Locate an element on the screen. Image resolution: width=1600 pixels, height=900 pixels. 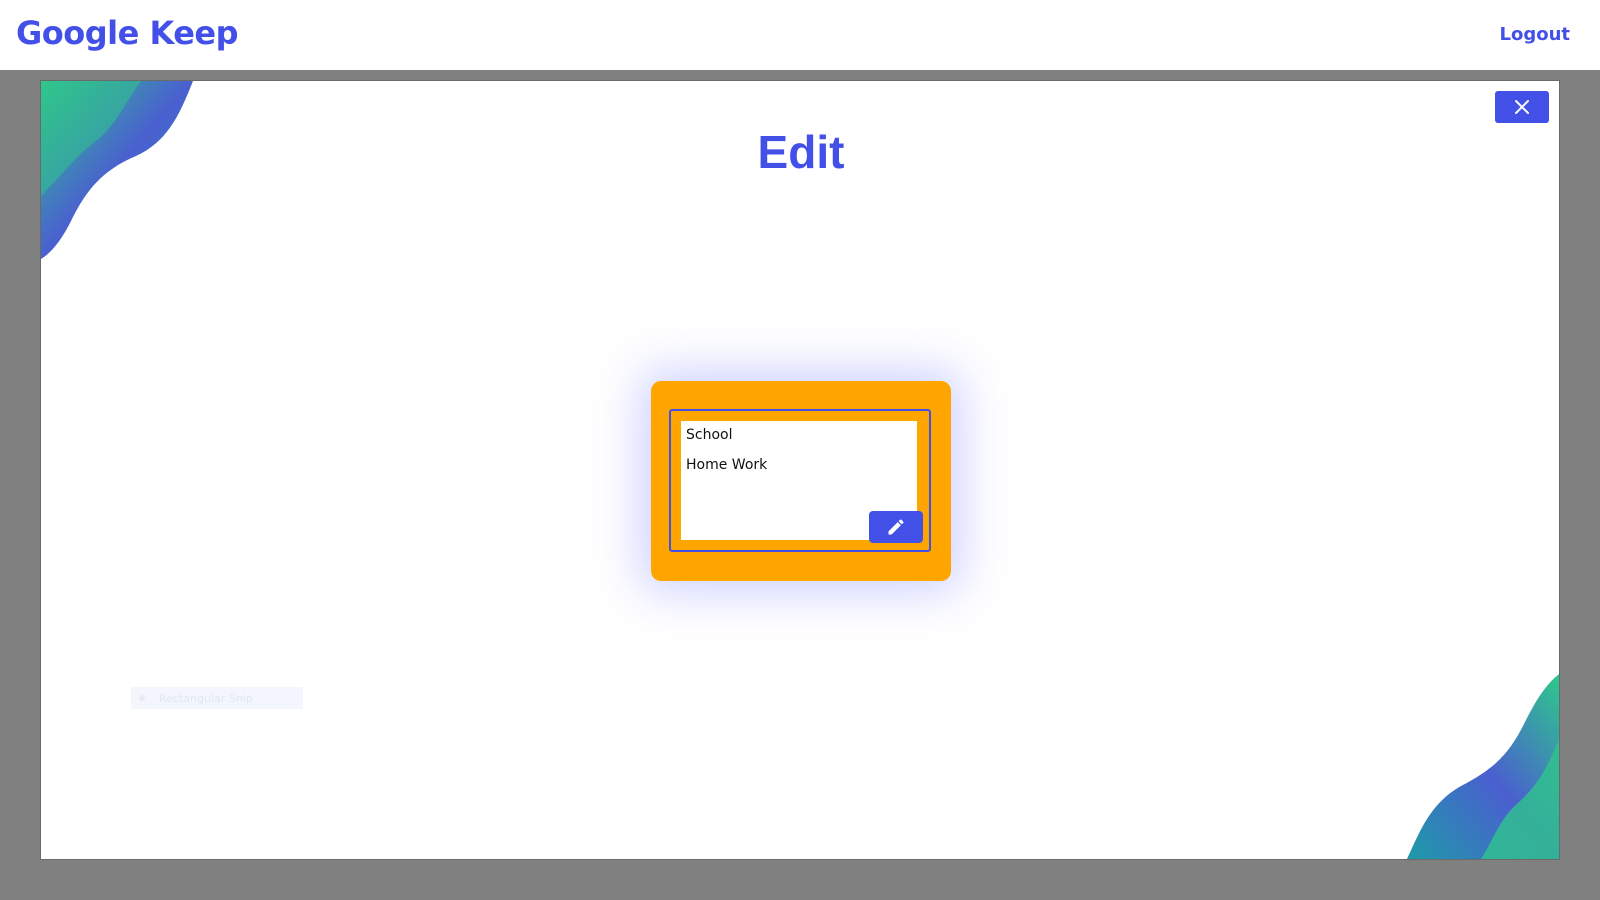
pencil-icon is located at coordinates (896, 527).